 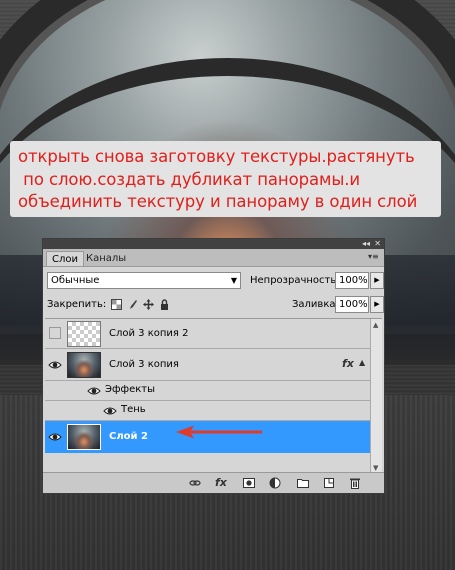 I want to click on instruction-line-2: по слою.создать дубликат панорамы.и, so click(x=189, y=179).